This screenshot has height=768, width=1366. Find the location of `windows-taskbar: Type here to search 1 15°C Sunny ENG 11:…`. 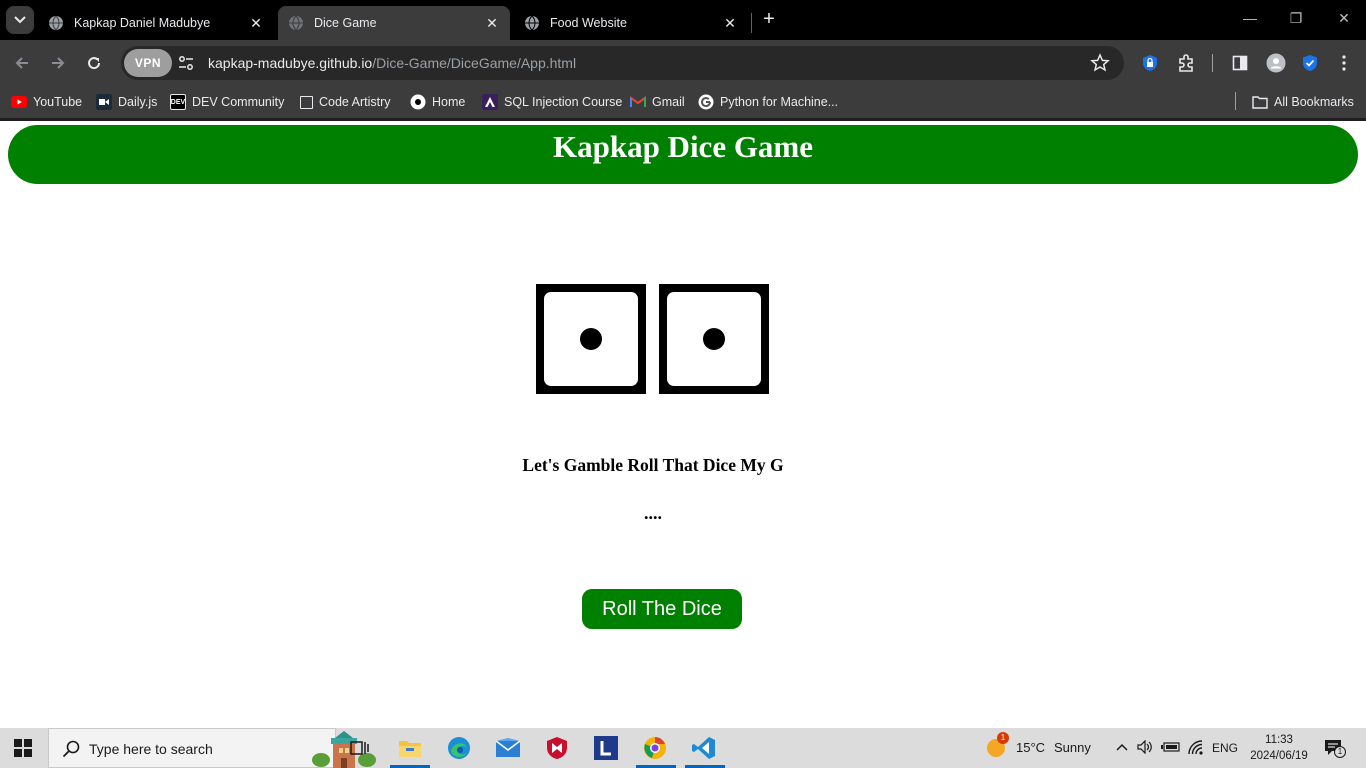

windows-taskbar: Type here to search 1 15°C Sunny ENG 11:… is located at coordinates (683, 748).